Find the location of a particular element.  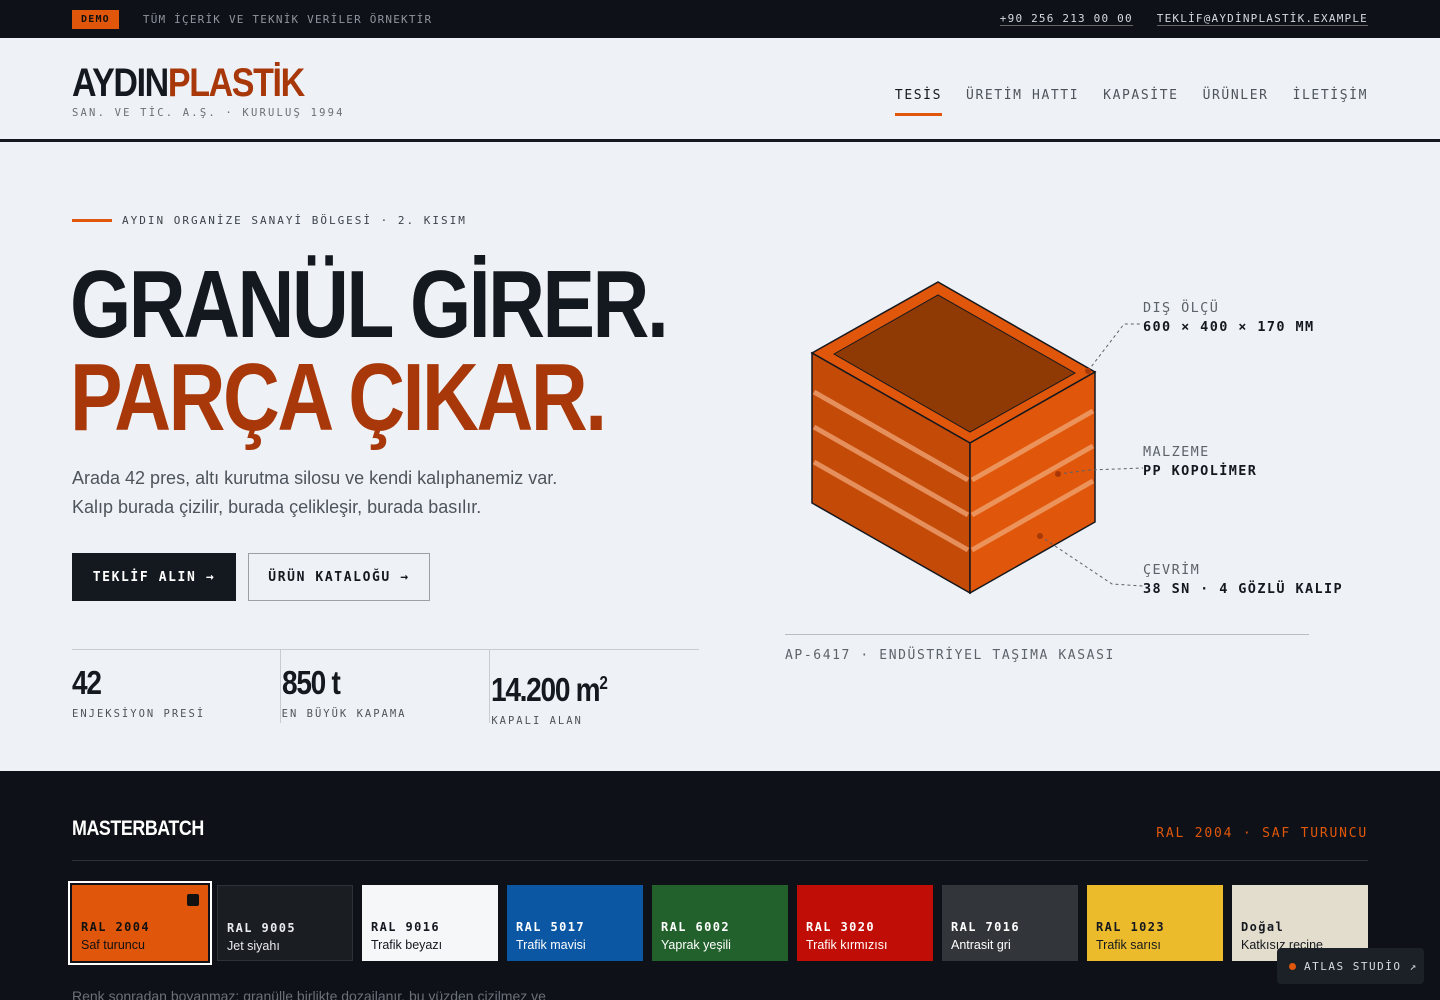

swatch-name: Saf turuncu is located at coordinates (113, 945).